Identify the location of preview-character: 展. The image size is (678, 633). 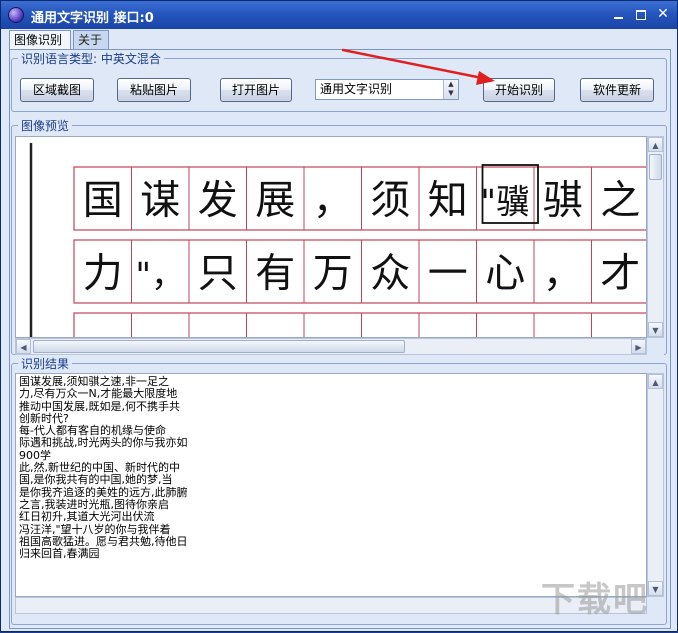
(275, 201).